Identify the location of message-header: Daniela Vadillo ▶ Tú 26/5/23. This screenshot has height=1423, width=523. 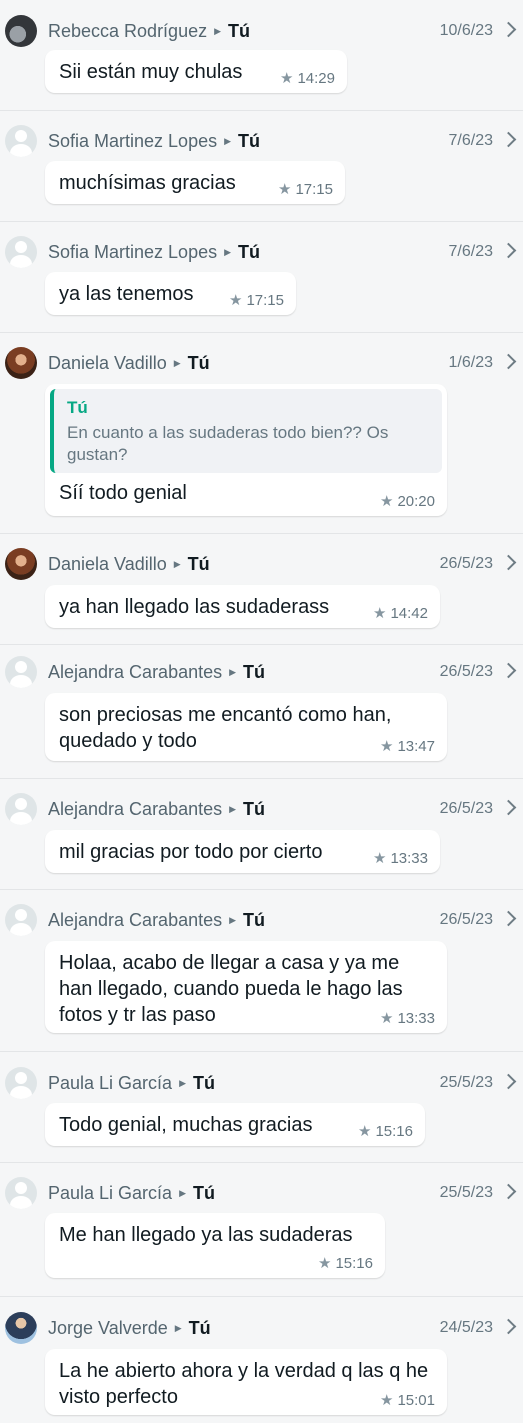
(261, 565).